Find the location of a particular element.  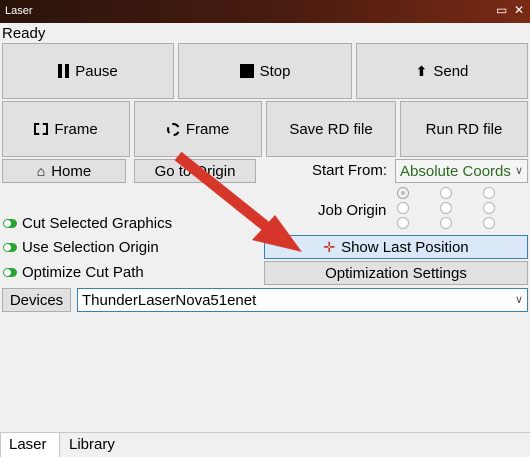

job-origin-radio-bottom-left is located at coordinates (403, 223).